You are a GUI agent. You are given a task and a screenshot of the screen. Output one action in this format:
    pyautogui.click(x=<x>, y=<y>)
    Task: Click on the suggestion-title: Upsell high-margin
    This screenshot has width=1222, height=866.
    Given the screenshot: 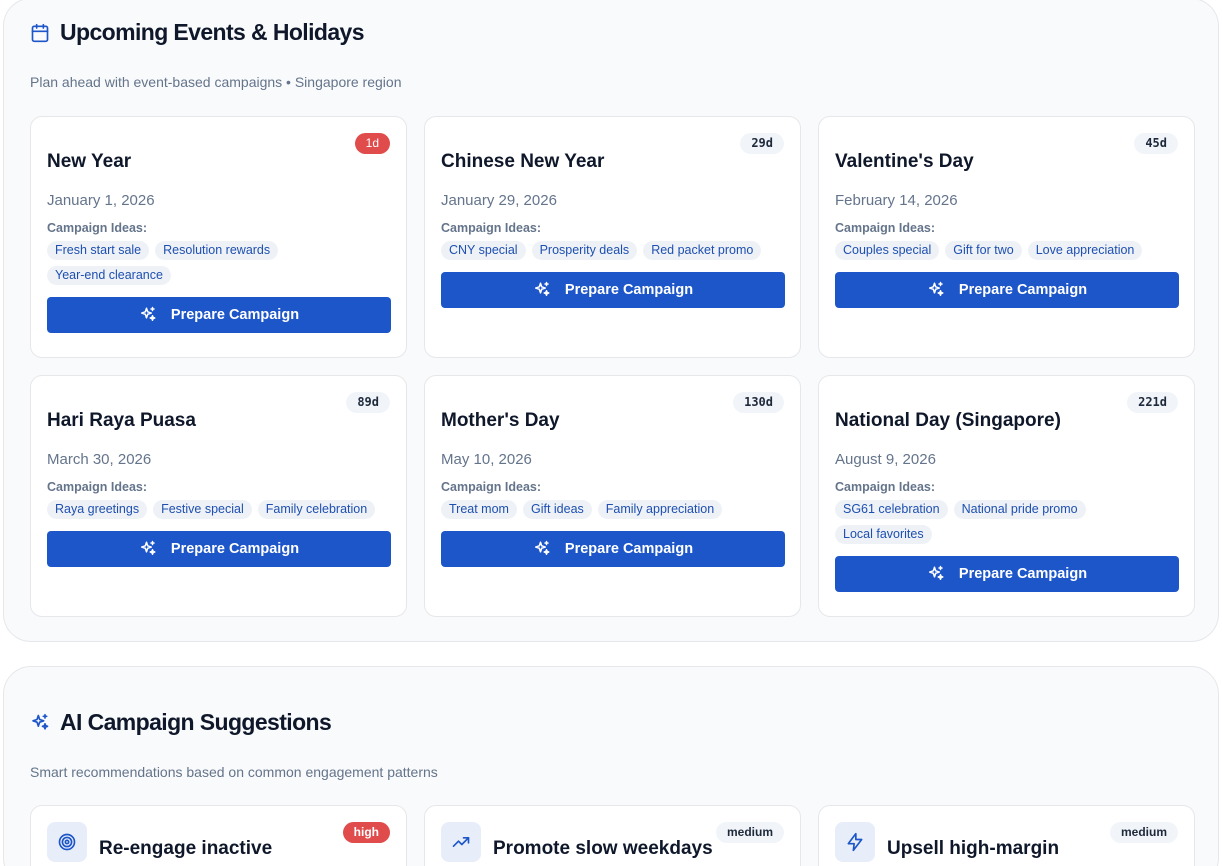 What is the action you would take?
    pyautogui.click(x=973, y=848)
    